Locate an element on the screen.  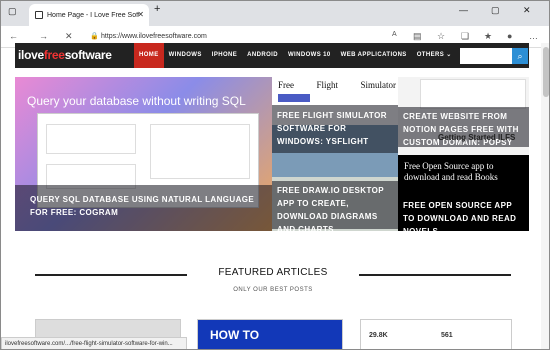
read-aloud-icon: A is located at coordinates (394, 34).